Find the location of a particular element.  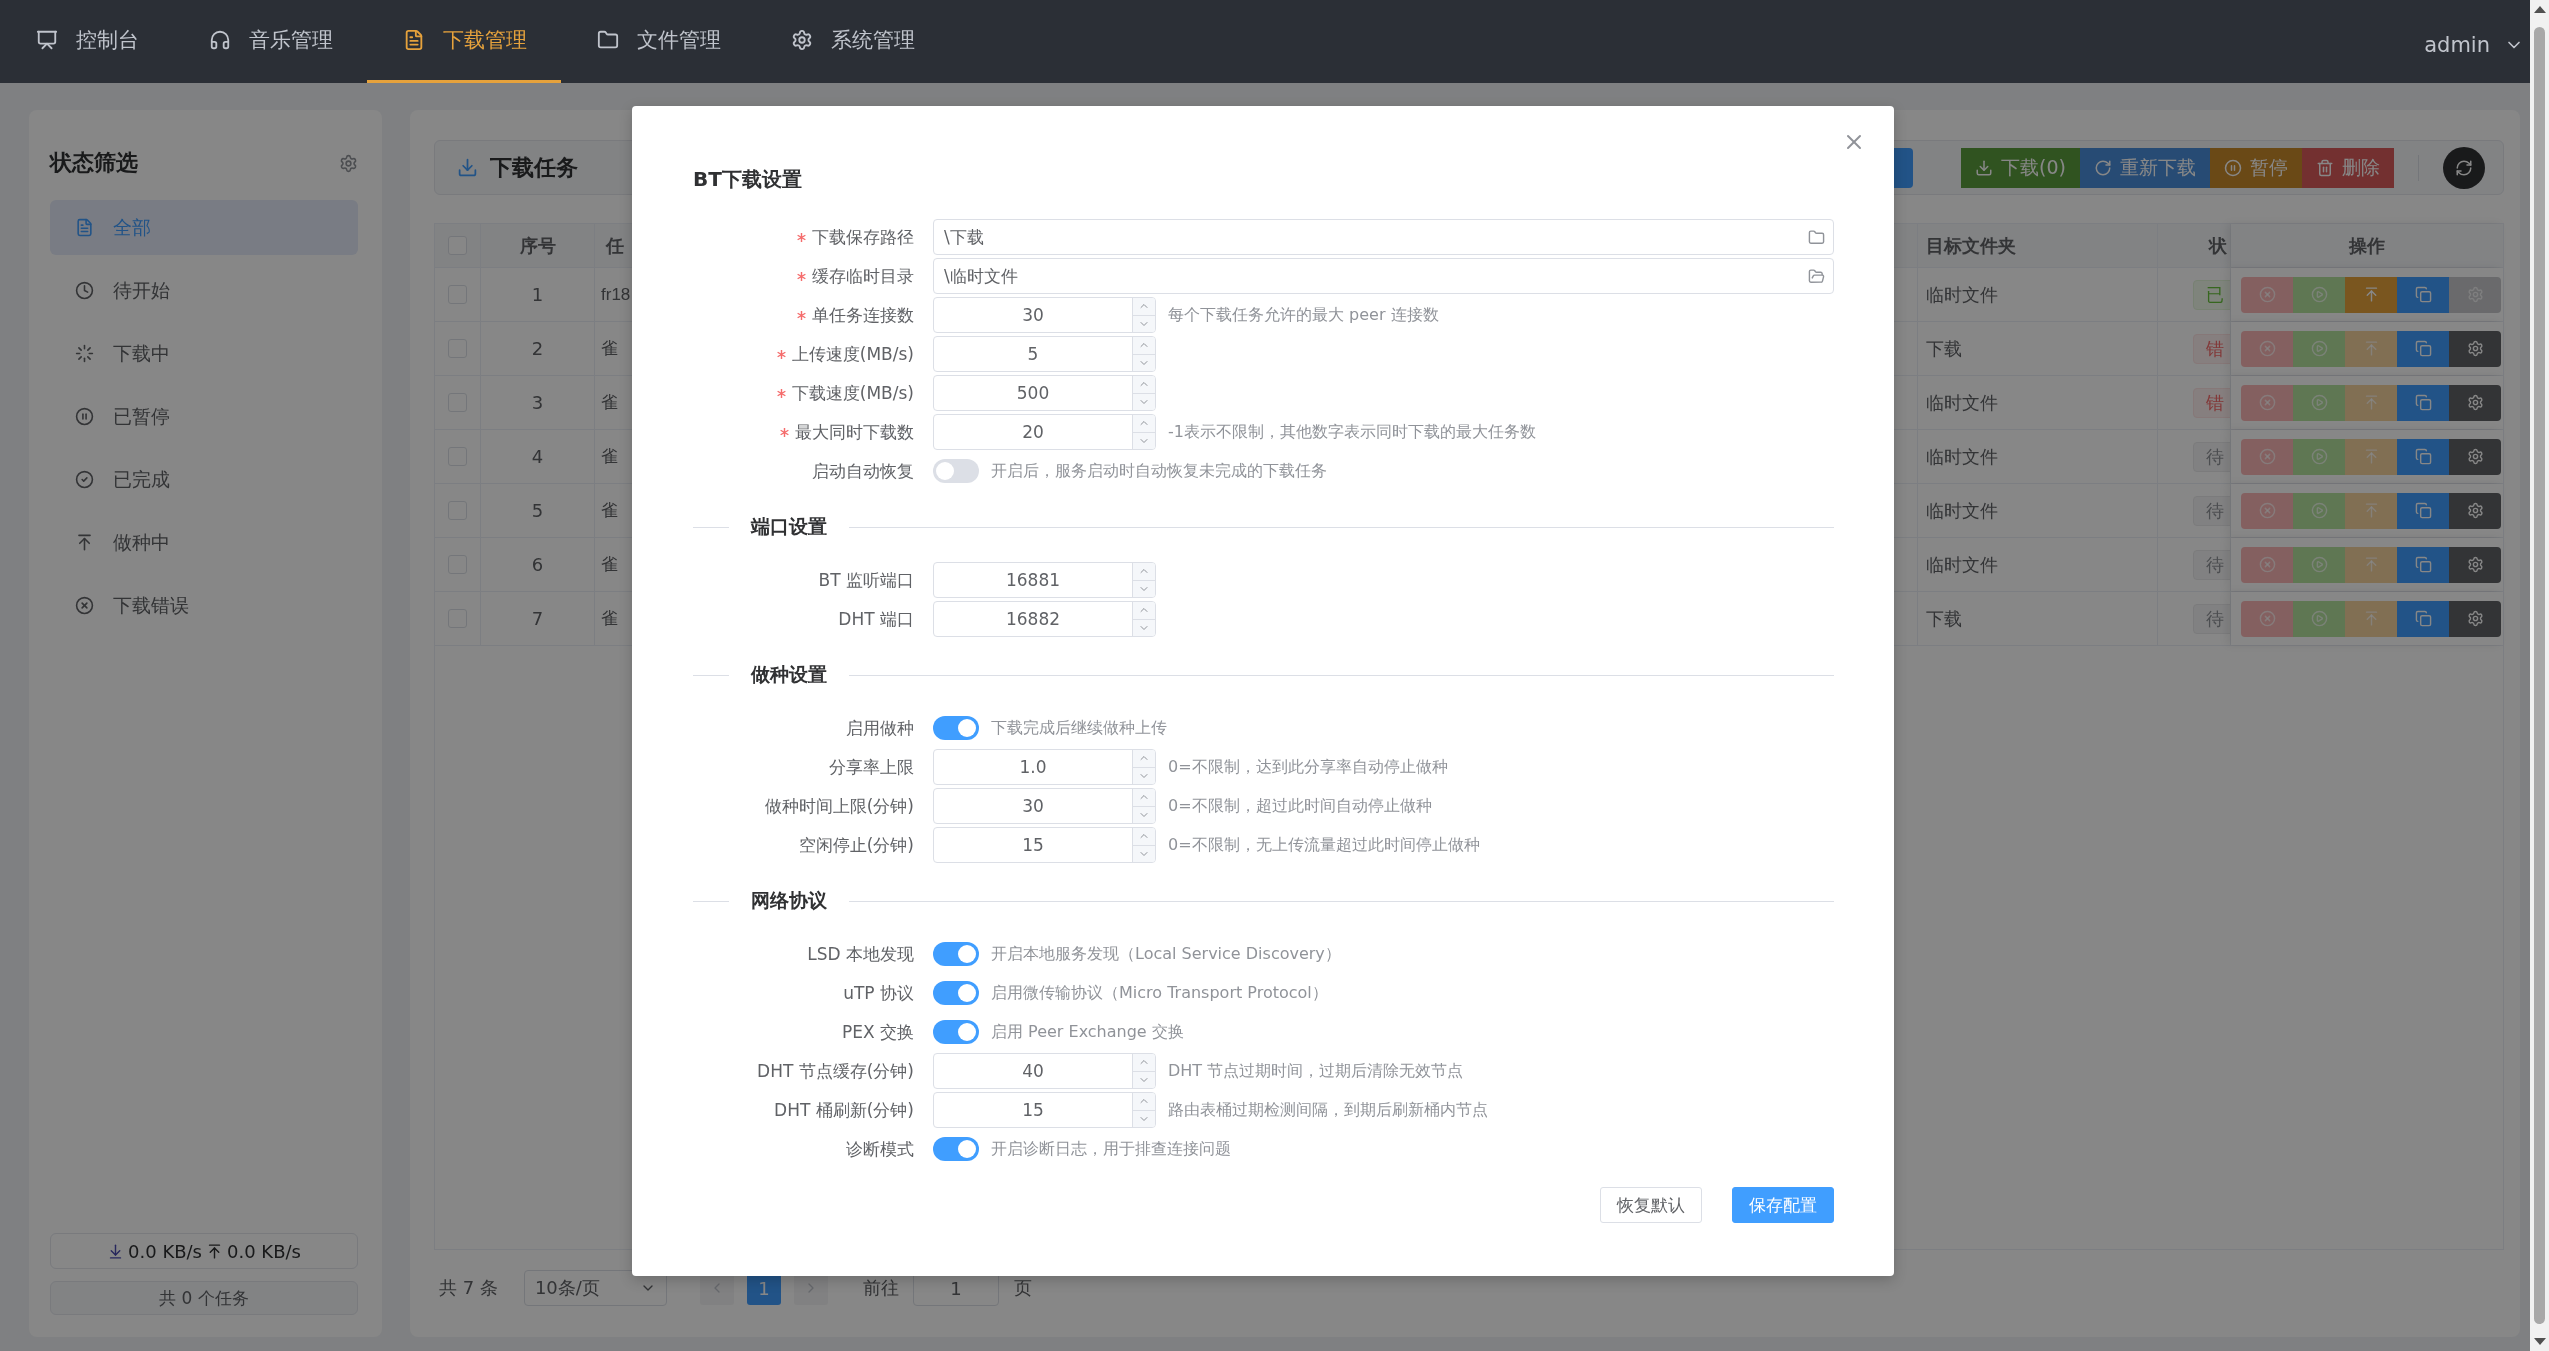

field-label: 上传速度(MB/s) is located at coordinates (852, 354).